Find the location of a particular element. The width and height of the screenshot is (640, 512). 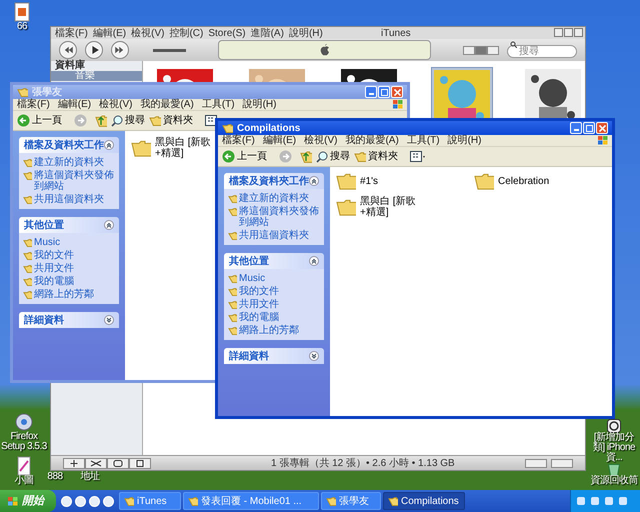

icon-label: Firefox Setup 3.5.3 is located at coordinates (24, 442).